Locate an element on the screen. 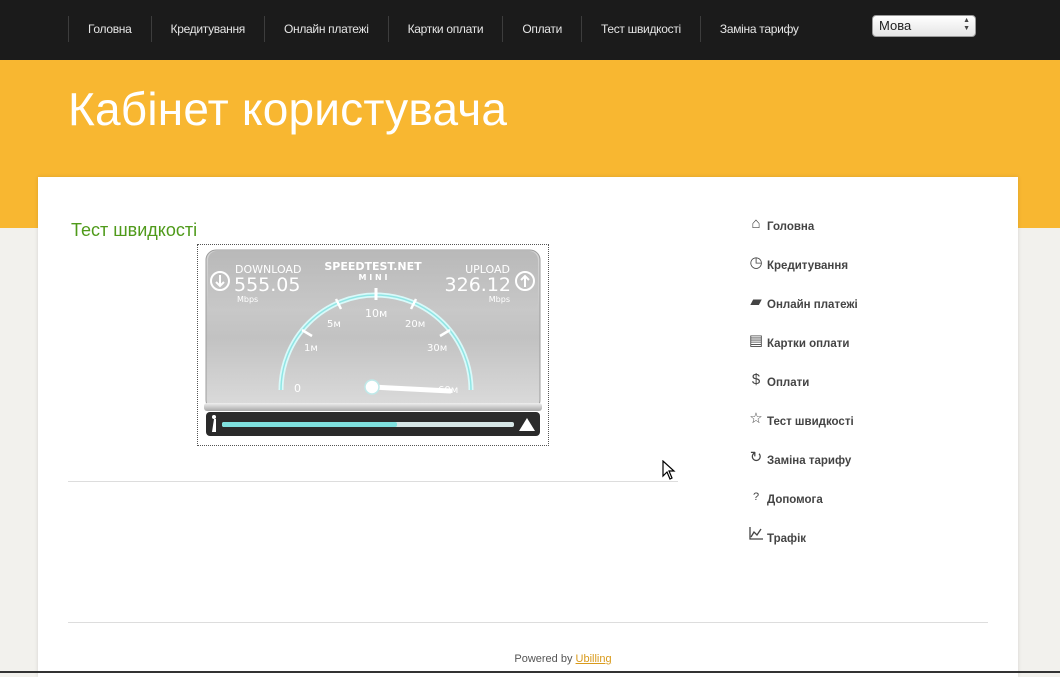 The image size is (1060, 677). topnav-payments: Оплати is located at coordinates (541, 29).